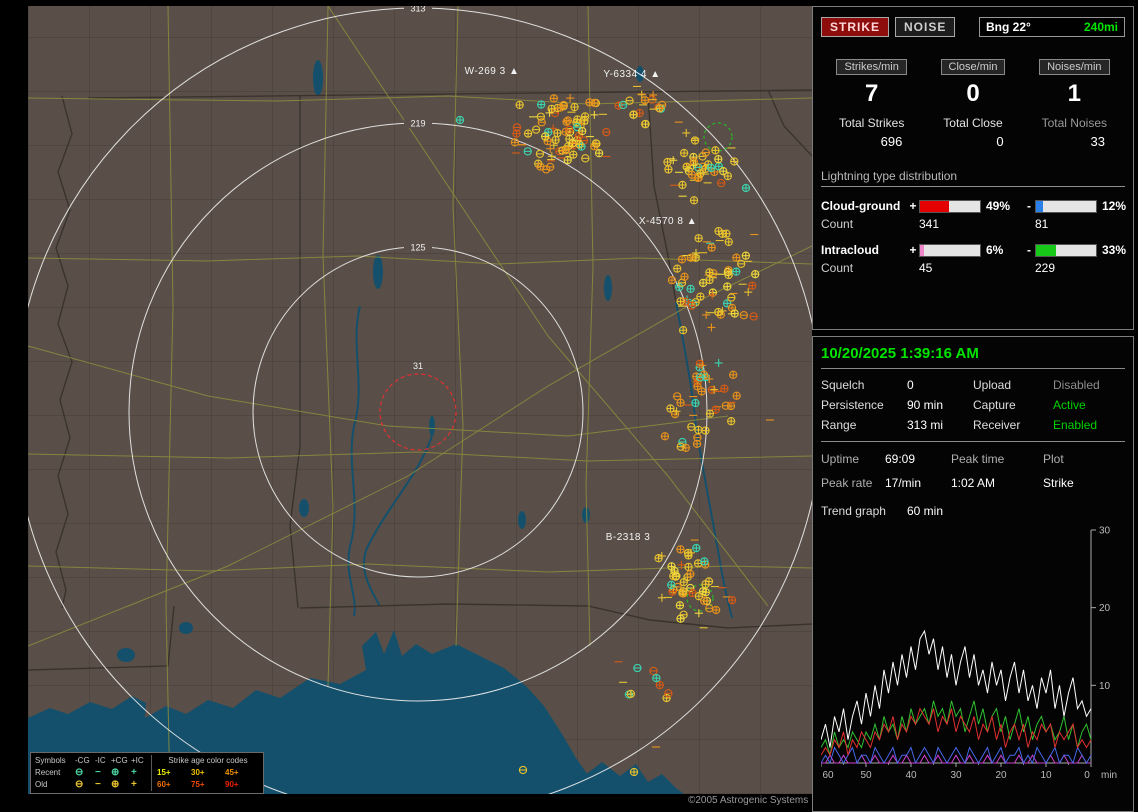 Image resolution: width=1138 pixels, height=812 pixels. What do you see at coordinates (925, 425) in the screenshot?
I see `range-value: 313 mi` at bounding box center [925, 425].